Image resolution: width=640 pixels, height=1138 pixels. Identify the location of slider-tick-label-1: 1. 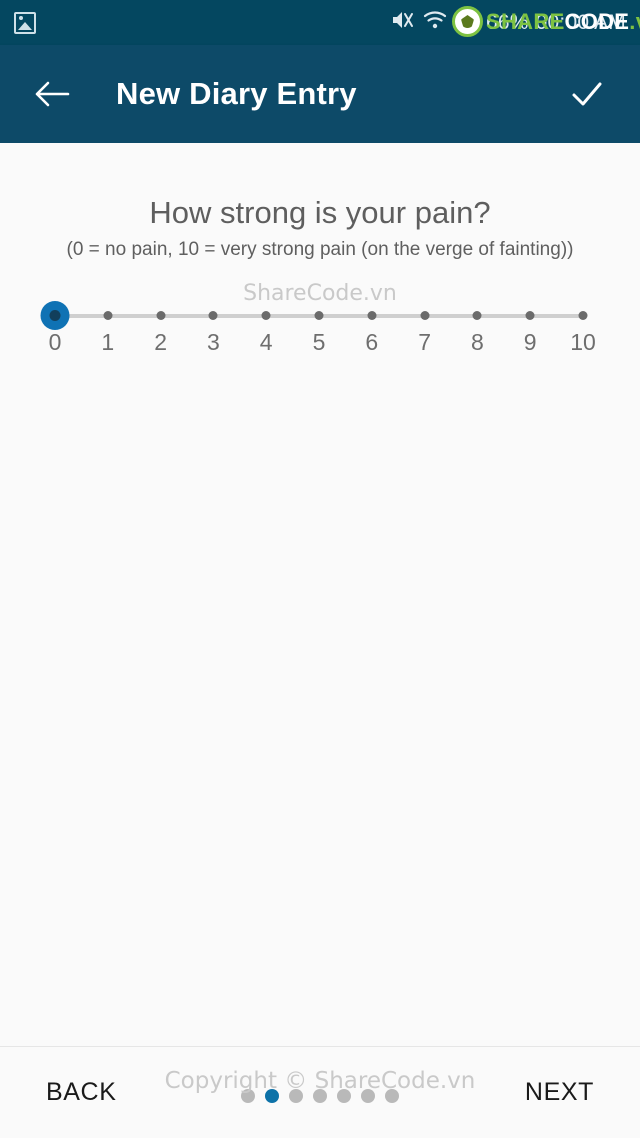
(108, 342).